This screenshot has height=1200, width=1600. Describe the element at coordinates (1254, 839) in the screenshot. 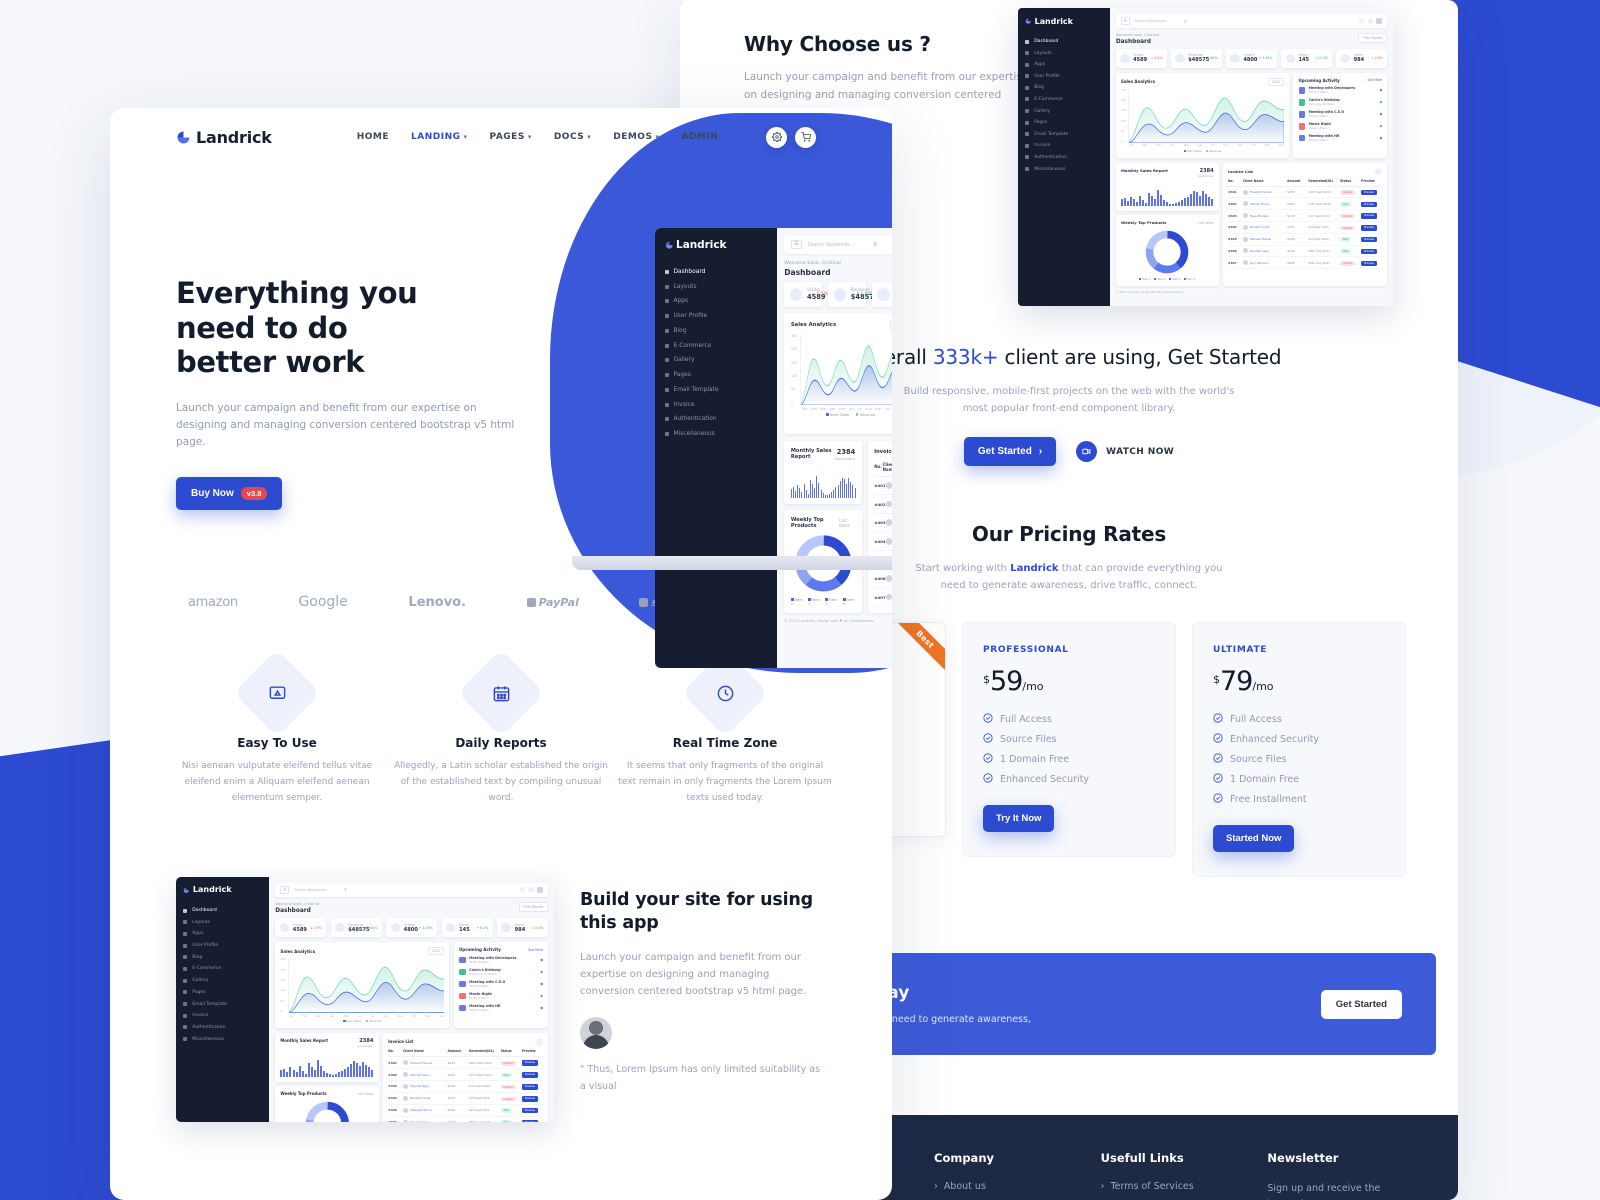

I see `plan-cta-button: Started Now` at that location.